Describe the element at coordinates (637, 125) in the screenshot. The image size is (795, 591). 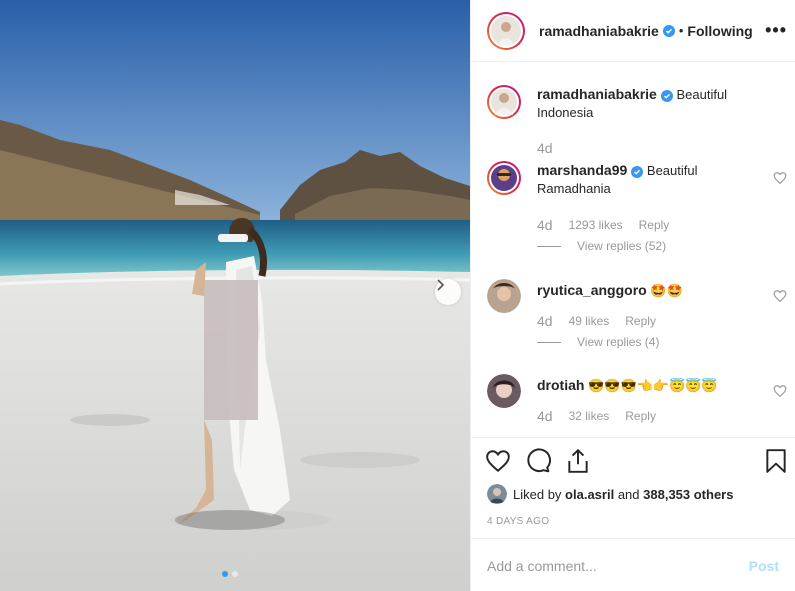
I see `caption: ramadhaniabakrie Beautiful Indonesia 4d` at that location.